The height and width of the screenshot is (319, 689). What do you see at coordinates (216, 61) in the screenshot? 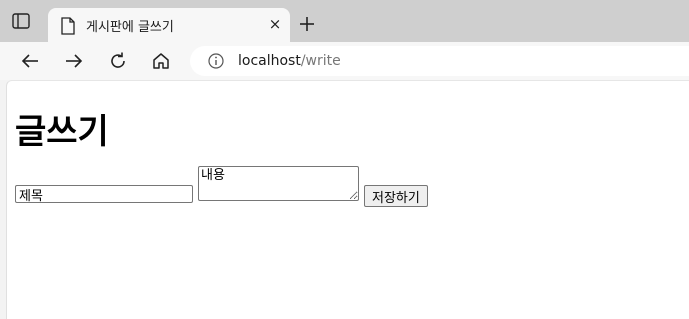
I see `info-icon` at bounding box center [216, 61].